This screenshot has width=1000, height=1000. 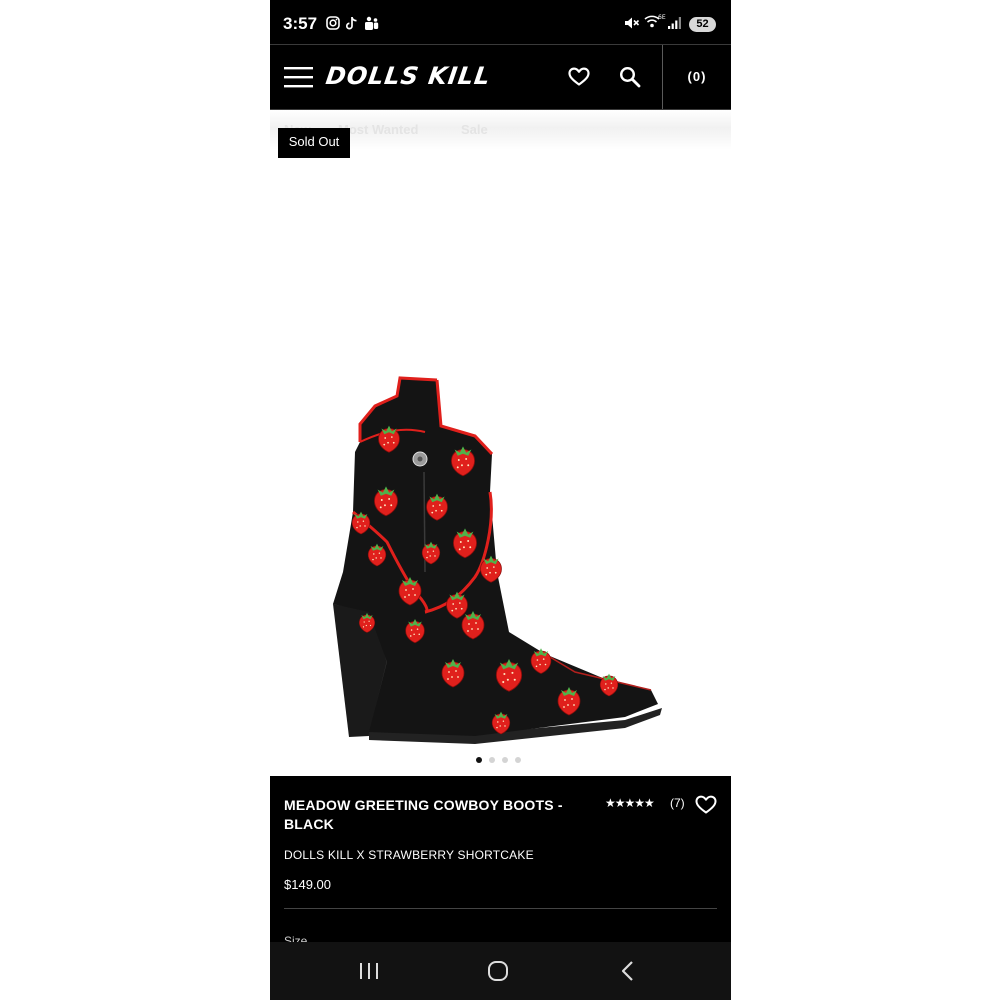 I want to click on instagram-icon, so click(x=333, y=25).